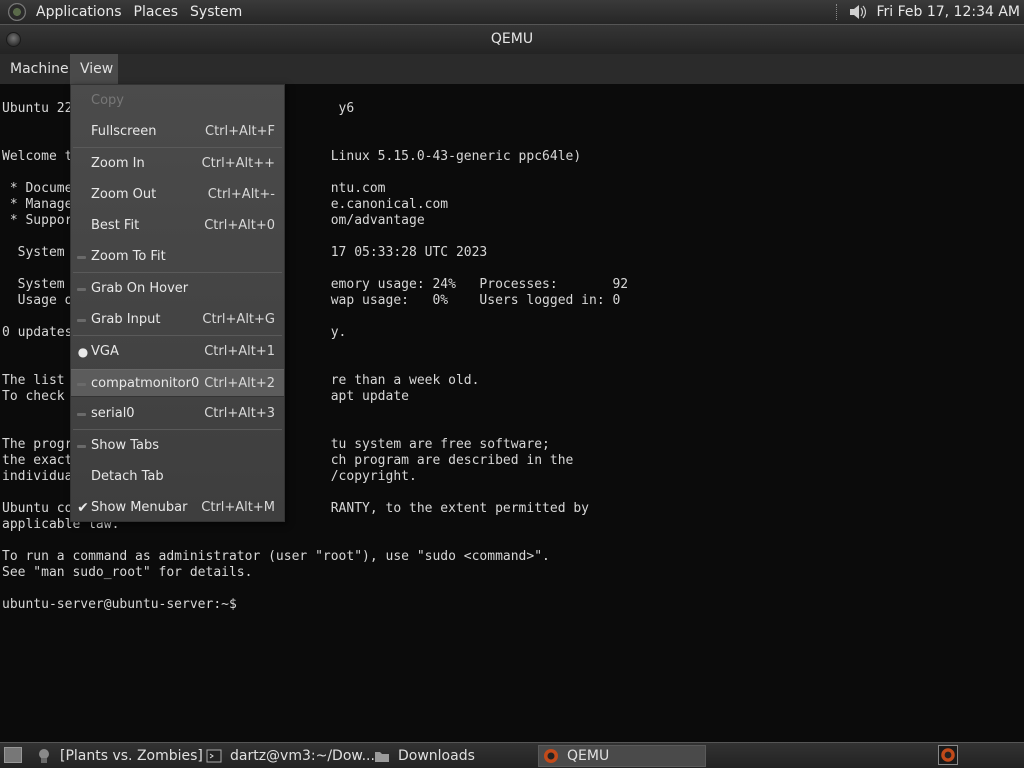 The width and height of the screenshot is (1024, 768). I want to click on window-title: QEMU, so click(512, 39).